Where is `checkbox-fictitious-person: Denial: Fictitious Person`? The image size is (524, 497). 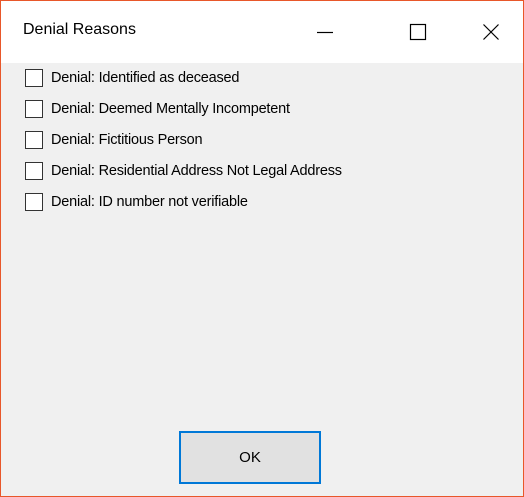 checkbox-fictitious-person: Denial: Fictitious Person is located at coordinates (114, 140).